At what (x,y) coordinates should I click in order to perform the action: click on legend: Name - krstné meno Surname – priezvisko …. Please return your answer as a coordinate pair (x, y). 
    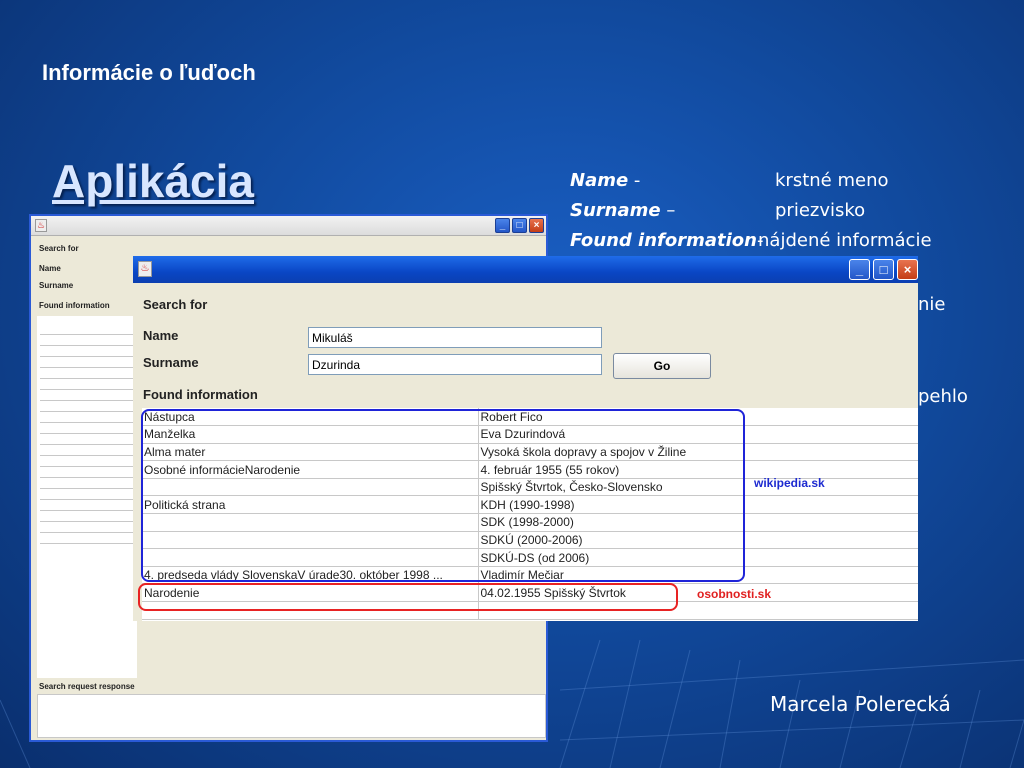
    Looking at the image, I should click on (780, 215).